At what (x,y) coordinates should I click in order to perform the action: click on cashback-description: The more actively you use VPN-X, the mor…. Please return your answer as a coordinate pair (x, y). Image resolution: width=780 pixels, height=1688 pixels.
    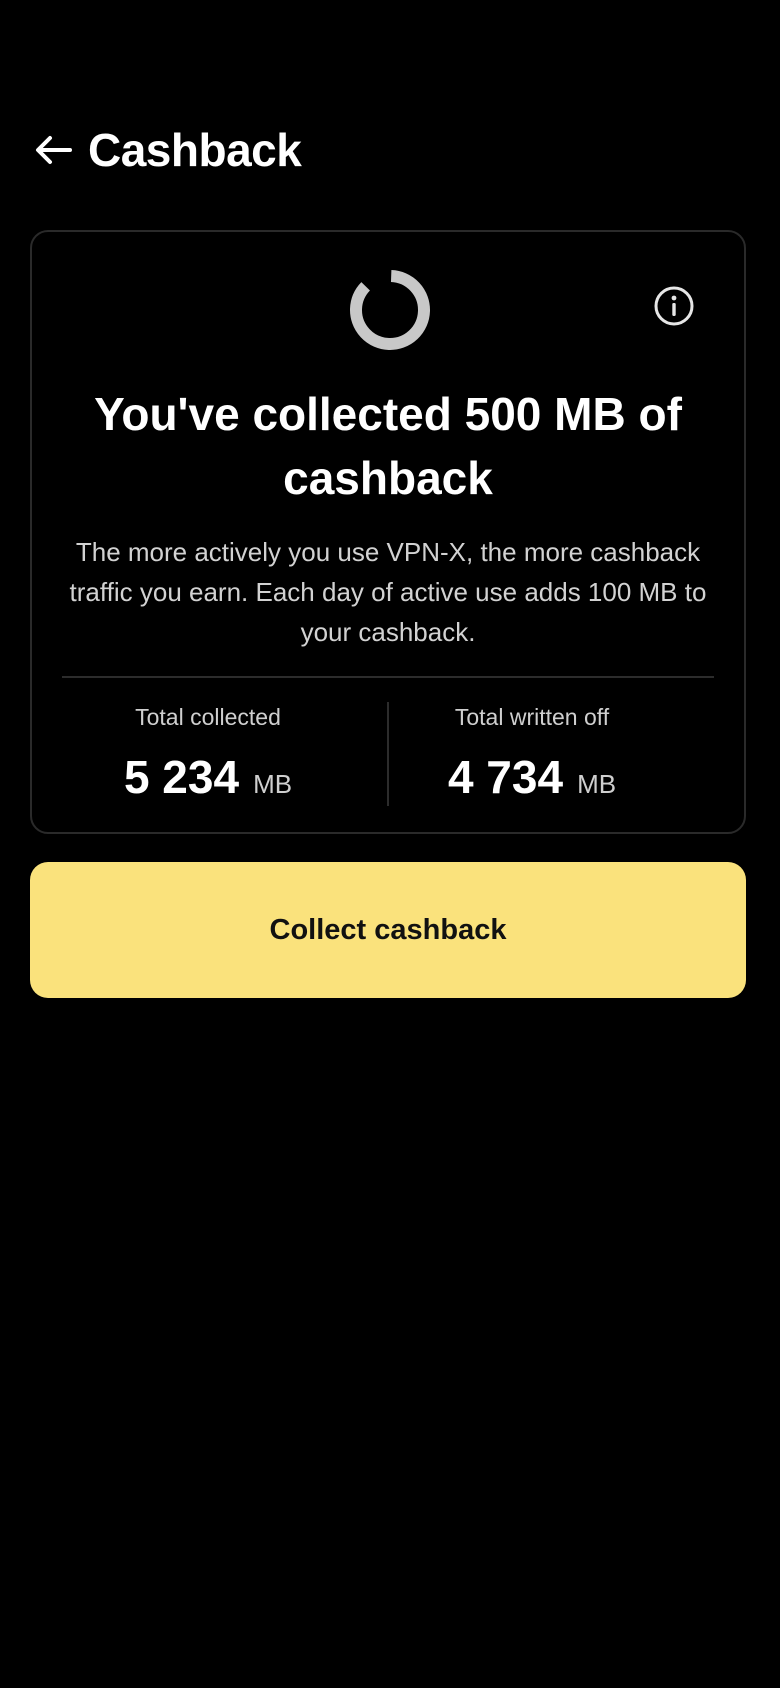
    Looking at the image, I should click on (388, 592).